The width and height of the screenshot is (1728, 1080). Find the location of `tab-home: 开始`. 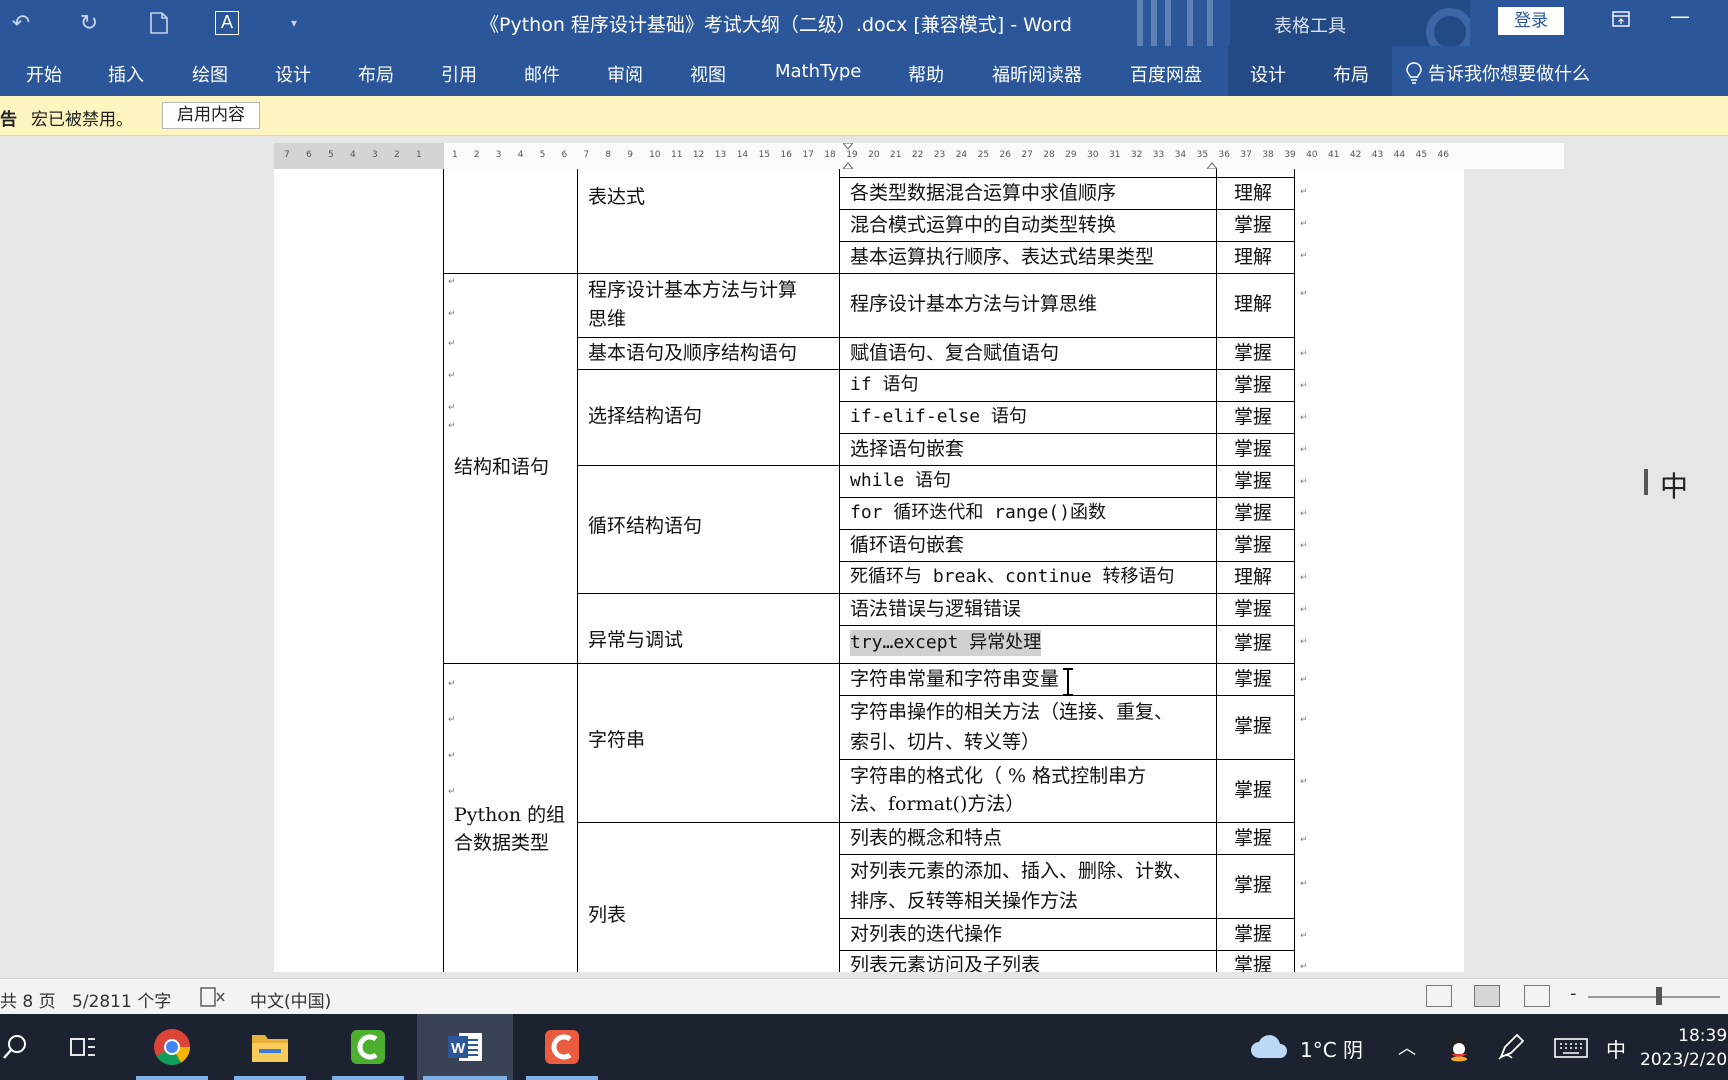

tab-home: 开始 is located at coordinates (44, 74).